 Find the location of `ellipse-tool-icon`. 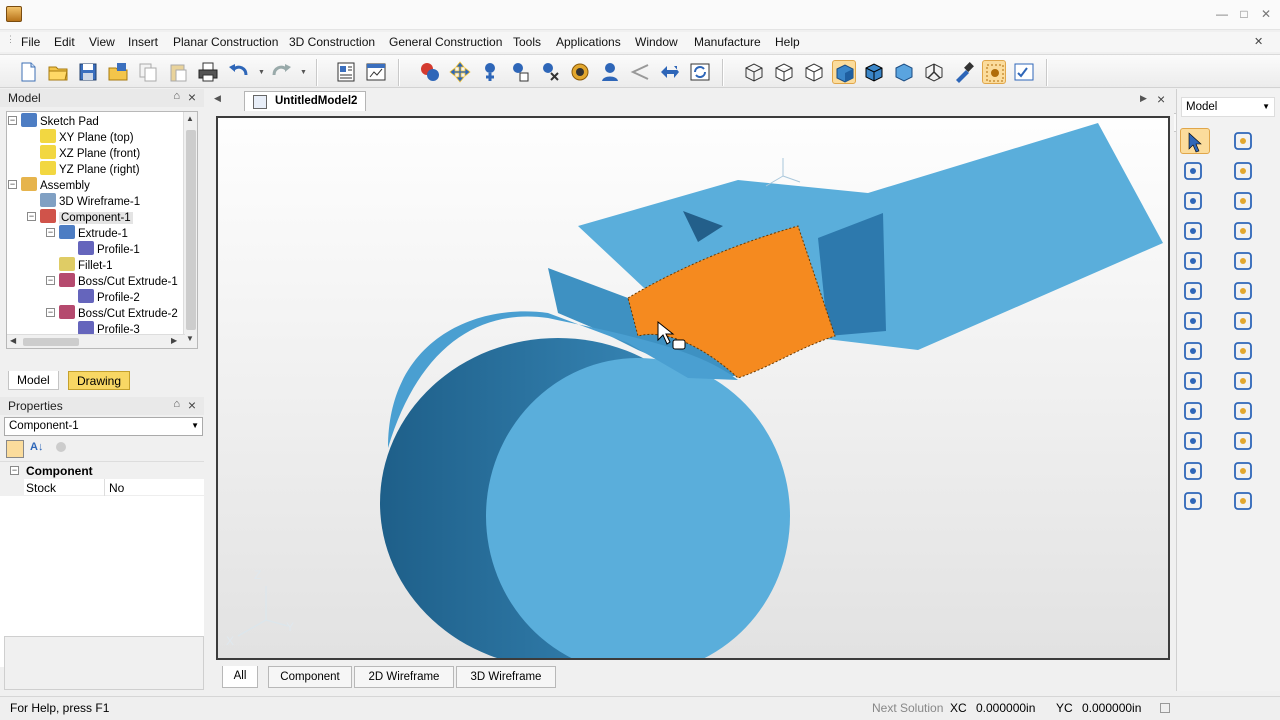

ellipse-tool-icon is located at coordinates (1195, 291).